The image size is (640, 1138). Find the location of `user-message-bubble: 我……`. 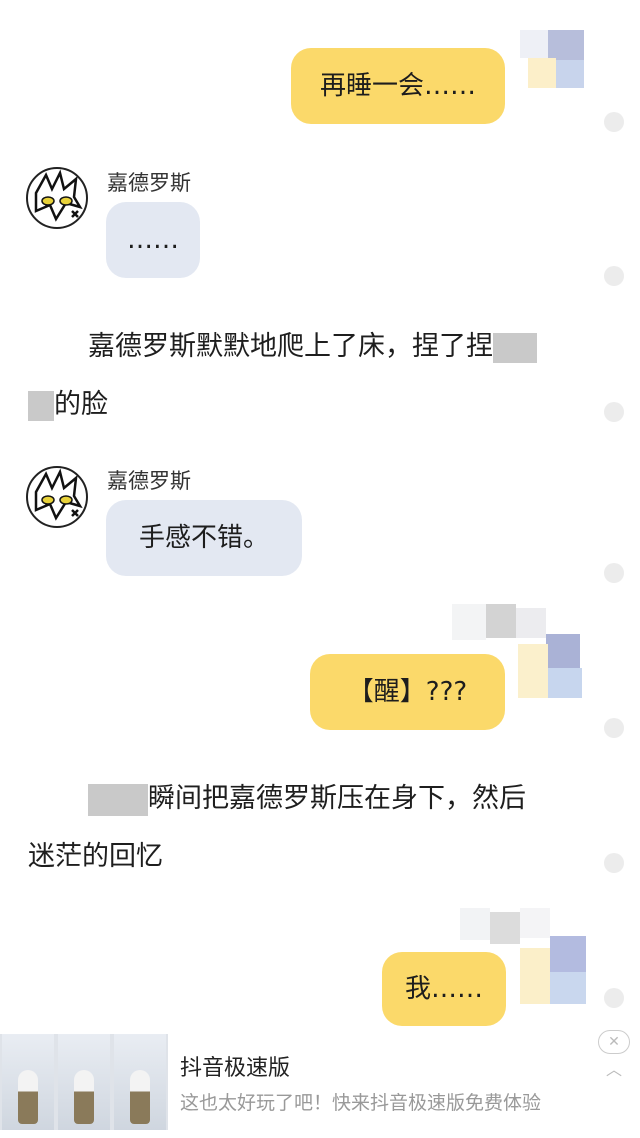

user-message-bubble: 我…… is located at coordinates (444, 989).